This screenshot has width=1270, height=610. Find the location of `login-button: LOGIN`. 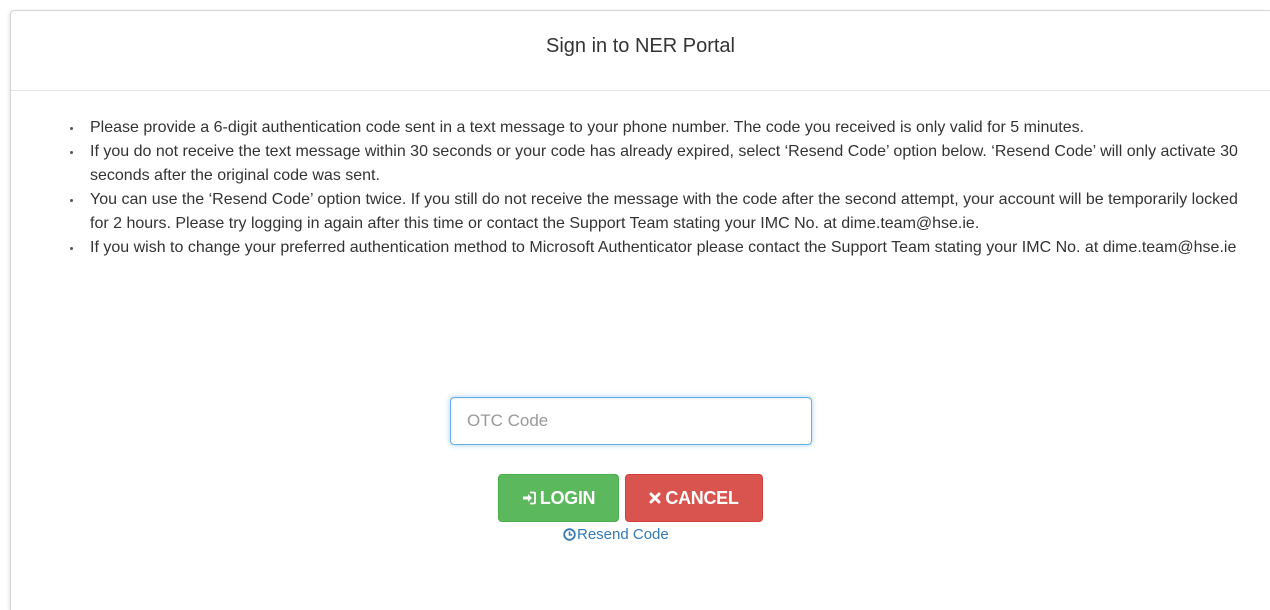

login-button: LOGIN is located at coordinates (558, 498).